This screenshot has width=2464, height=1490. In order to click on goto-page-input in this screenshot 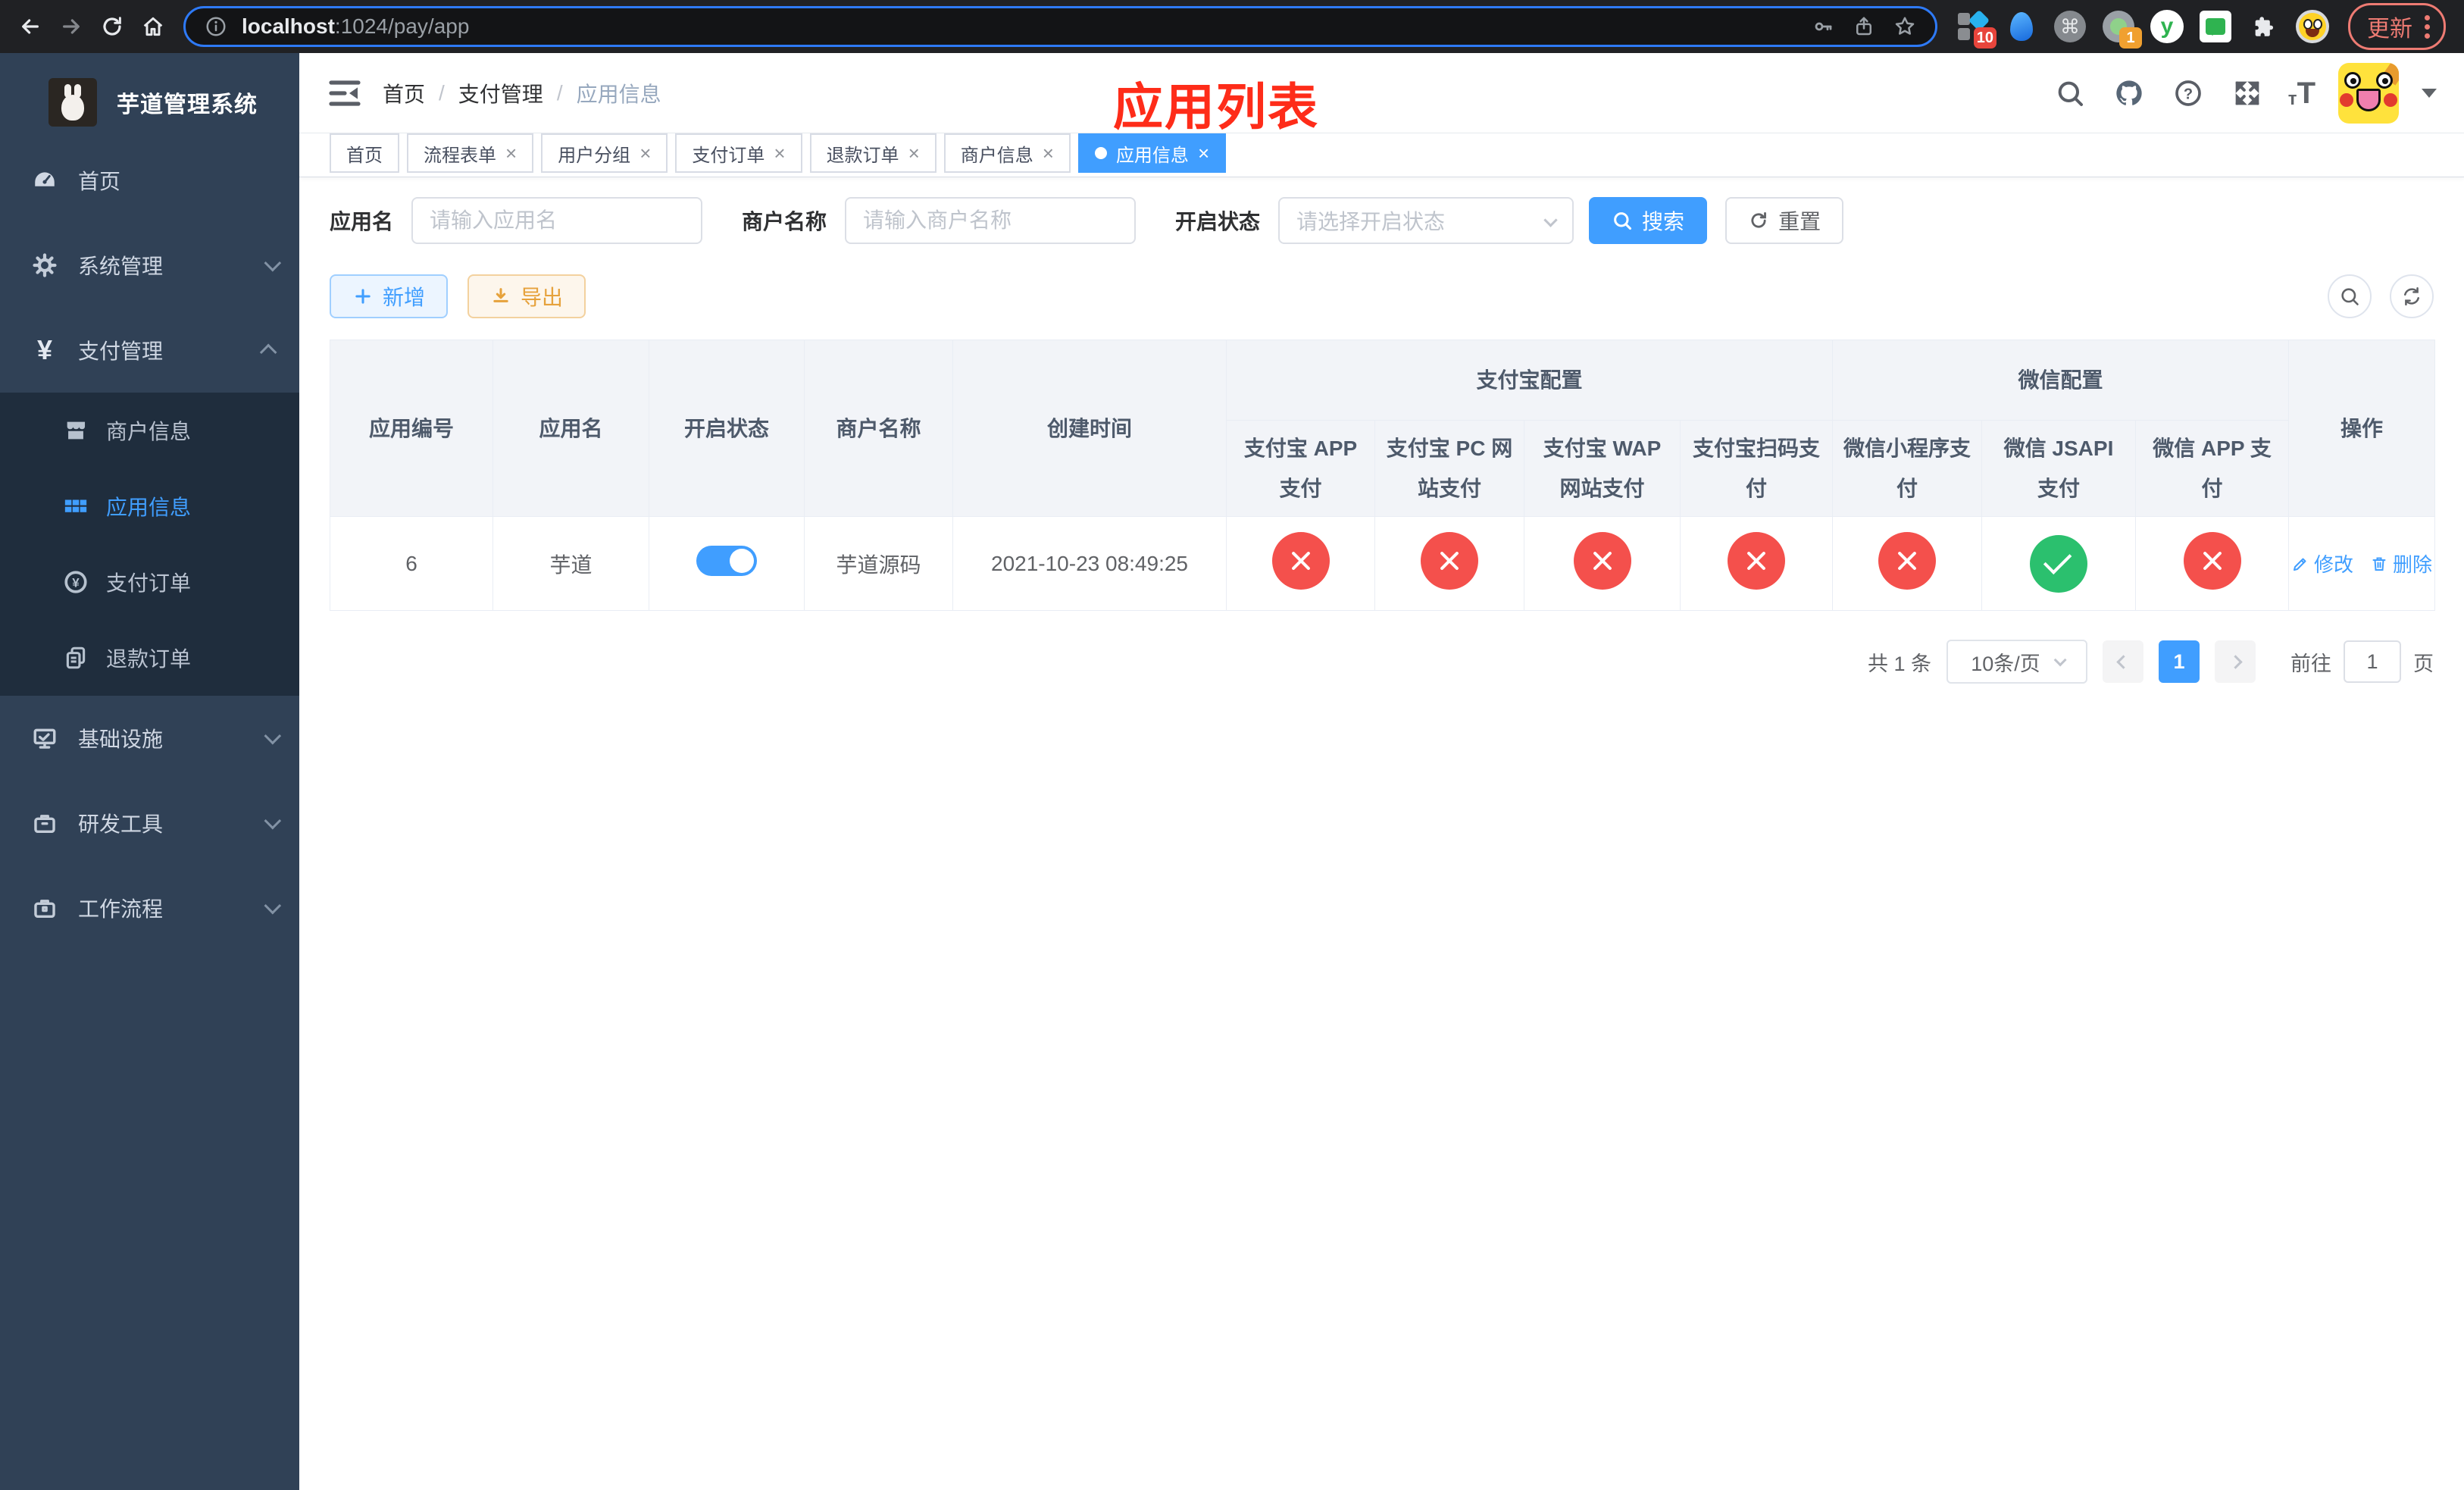, I will do `click(2372, 662)`.